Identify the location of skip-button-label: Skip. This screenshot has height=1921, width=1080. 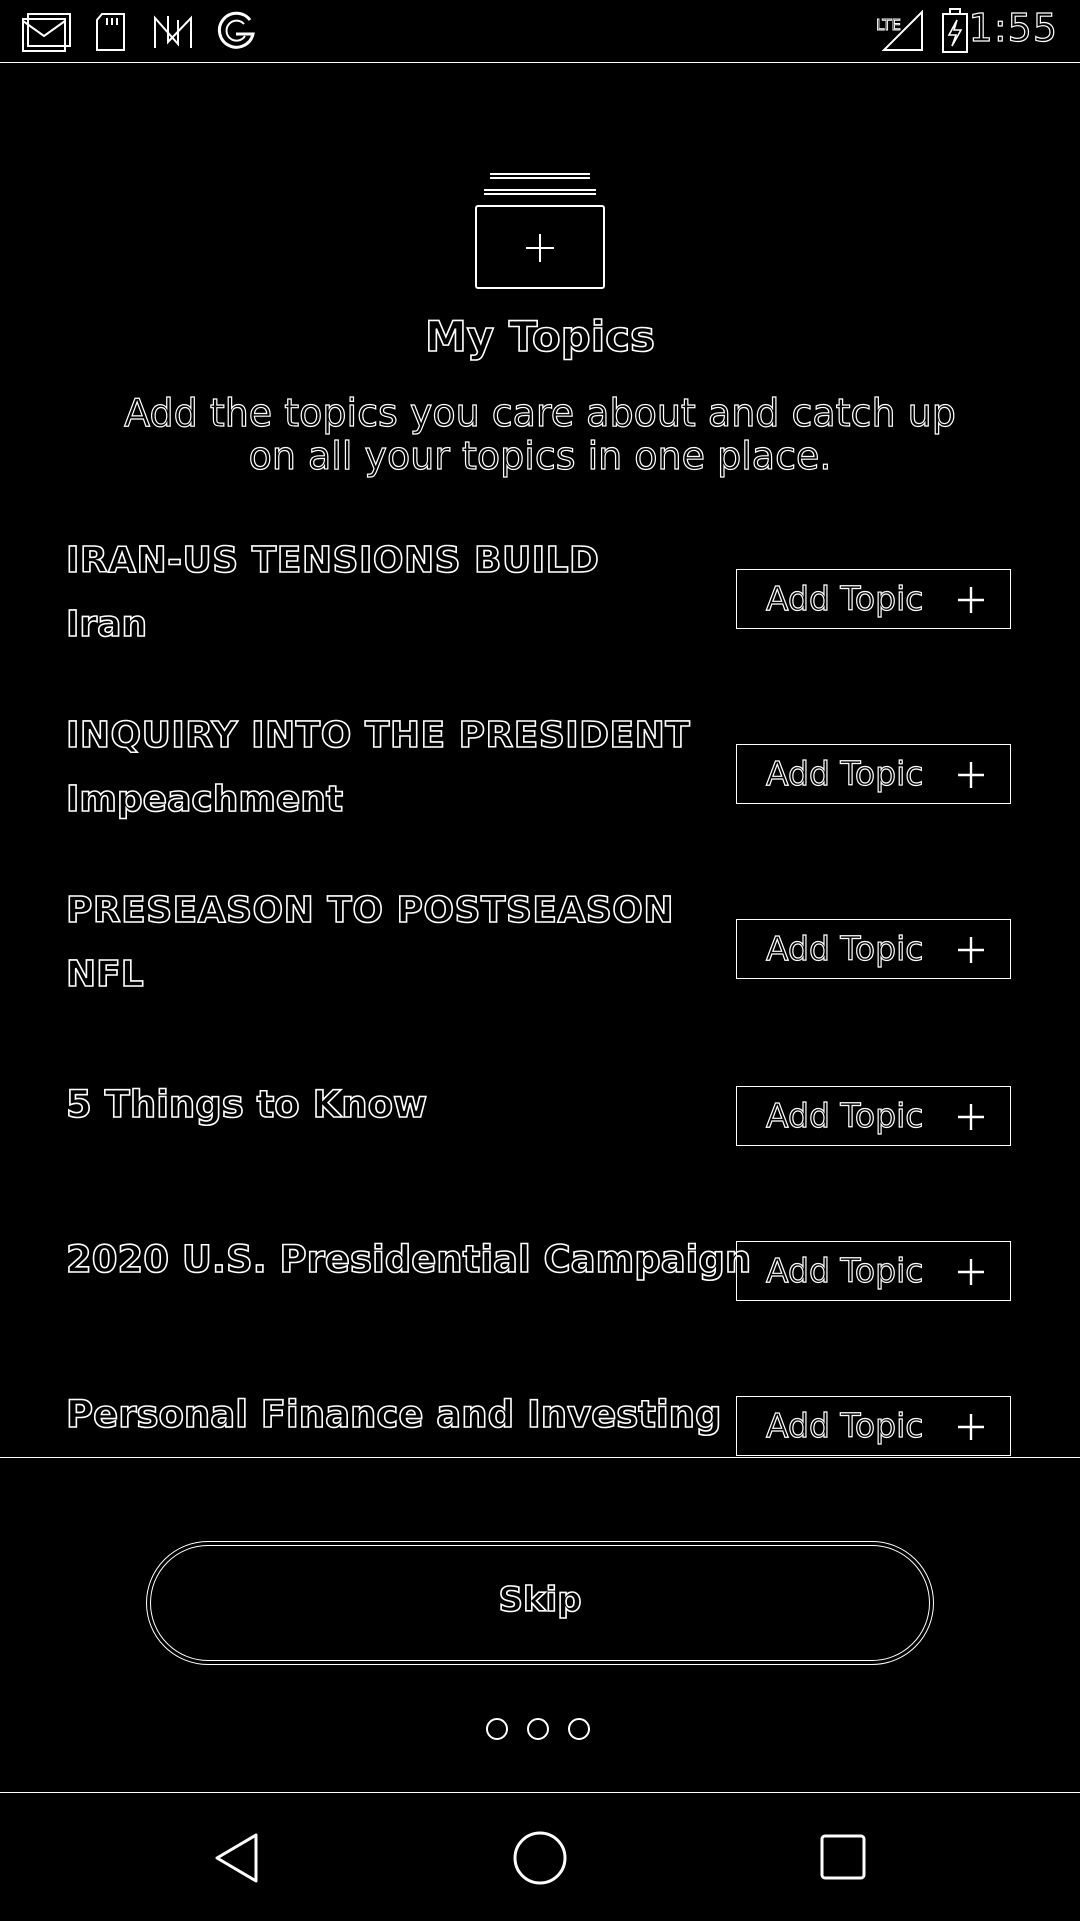
(540, 1600).